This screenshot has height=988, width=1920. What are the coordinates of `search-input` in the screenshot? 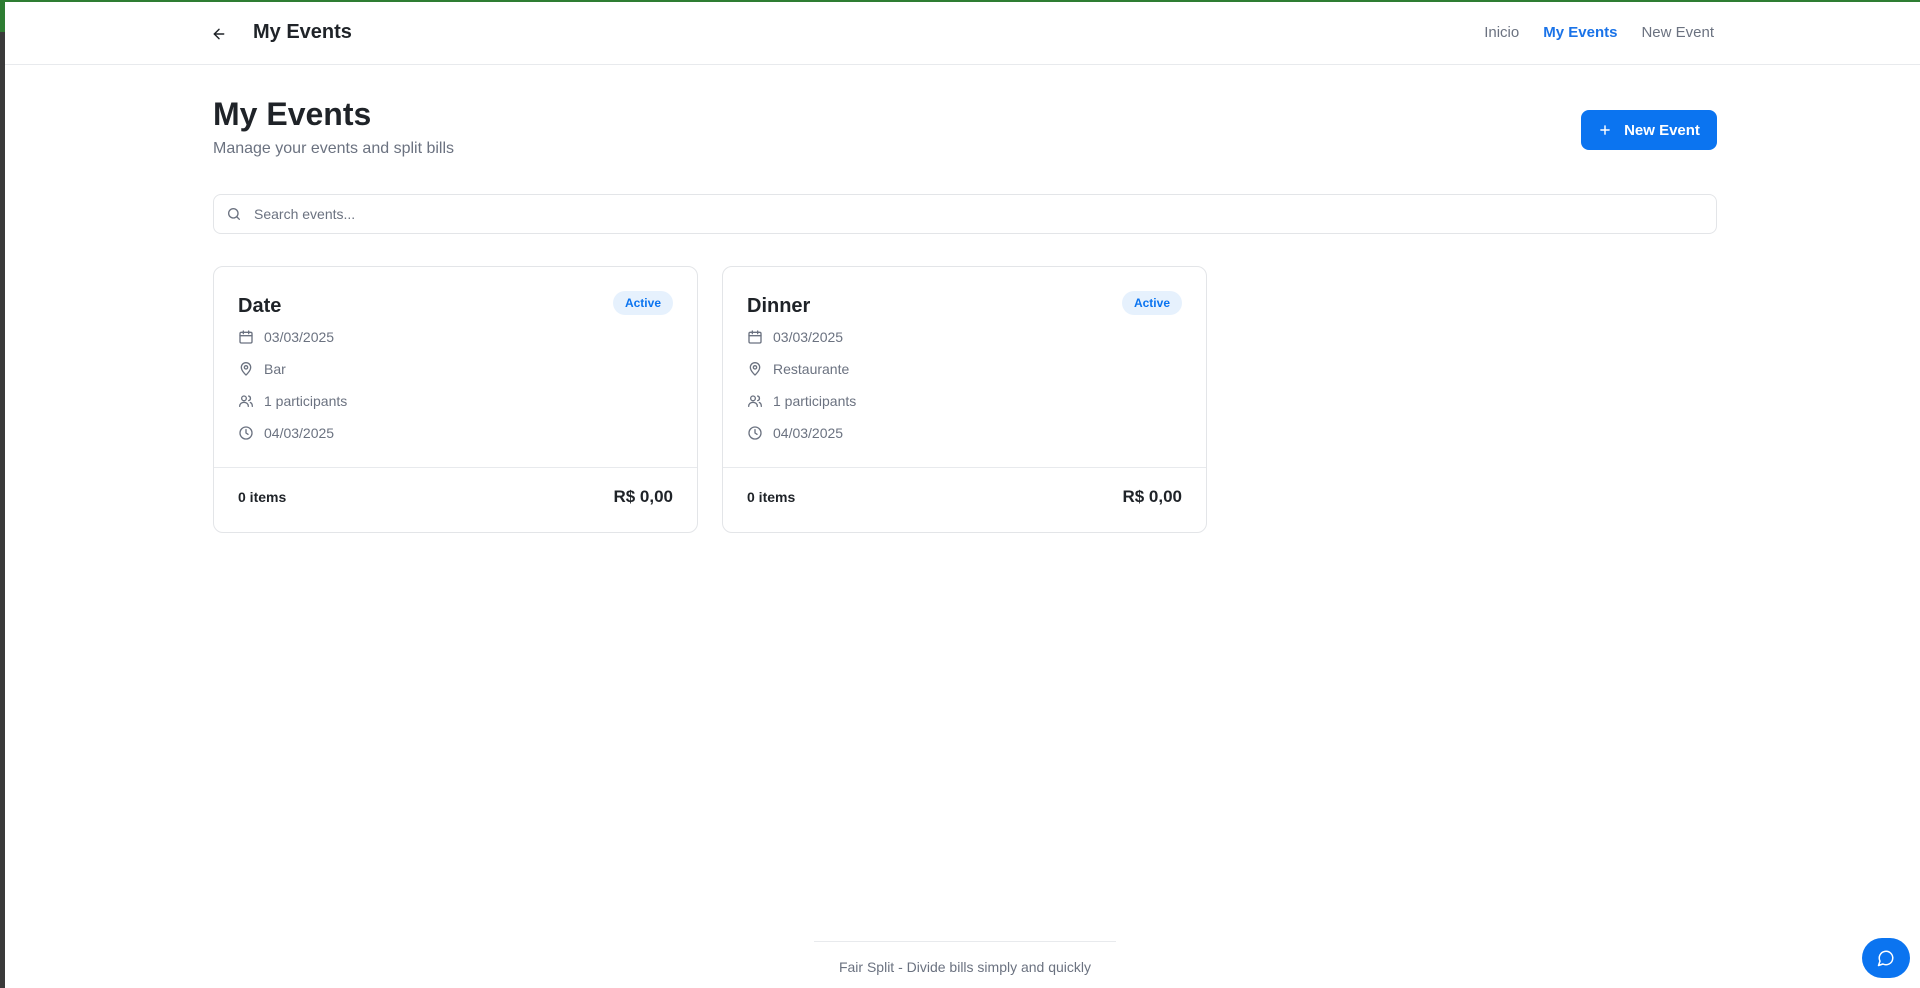 It's located at (979, 214).